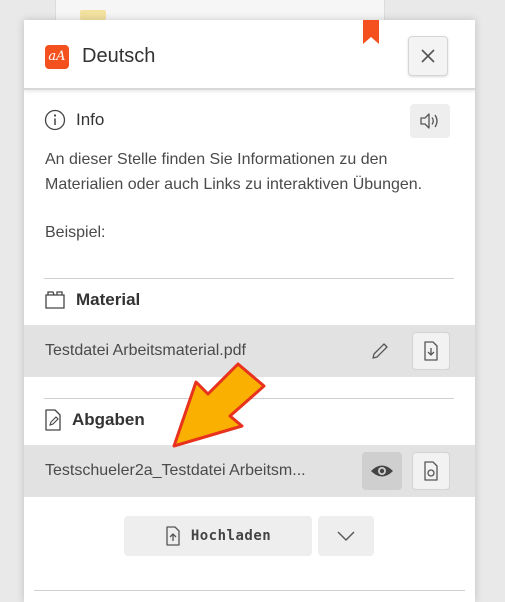  I want to click on speaker-icon, so click(429, 121).